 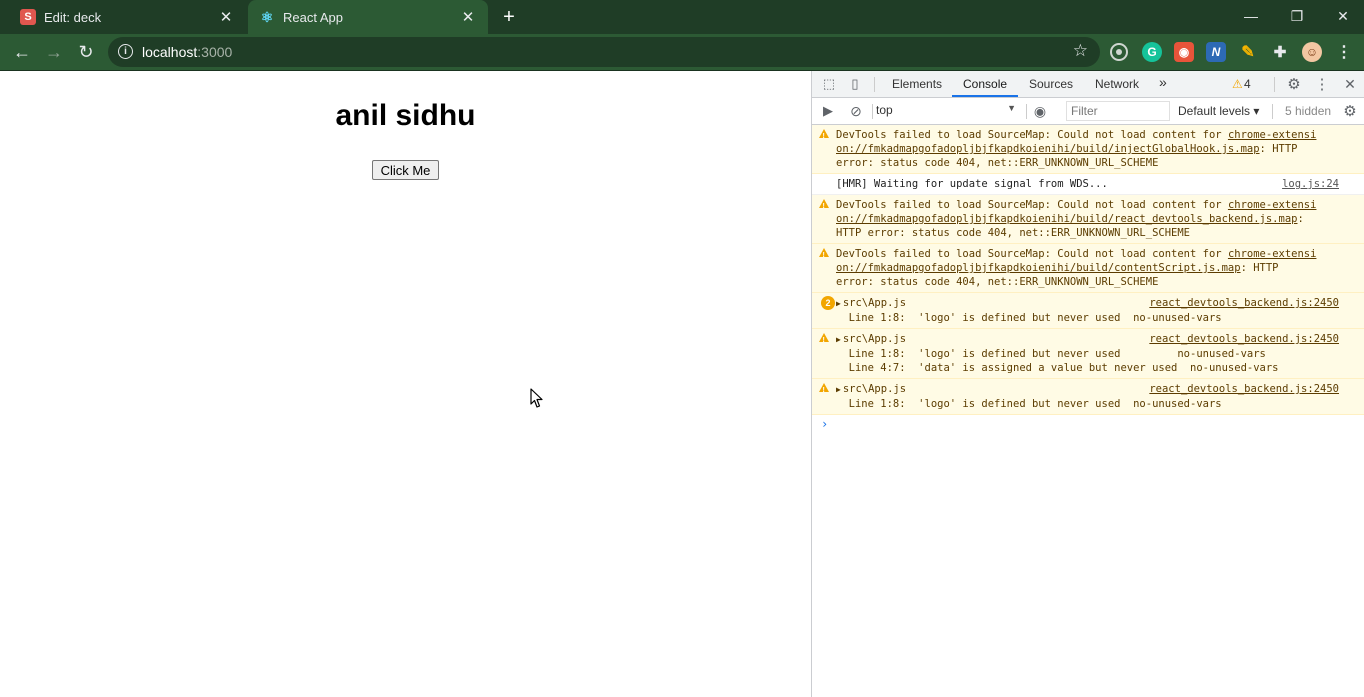 I want to click on tab-edit-deck: S Edit: deck ✕, so click(x=123, y=17).